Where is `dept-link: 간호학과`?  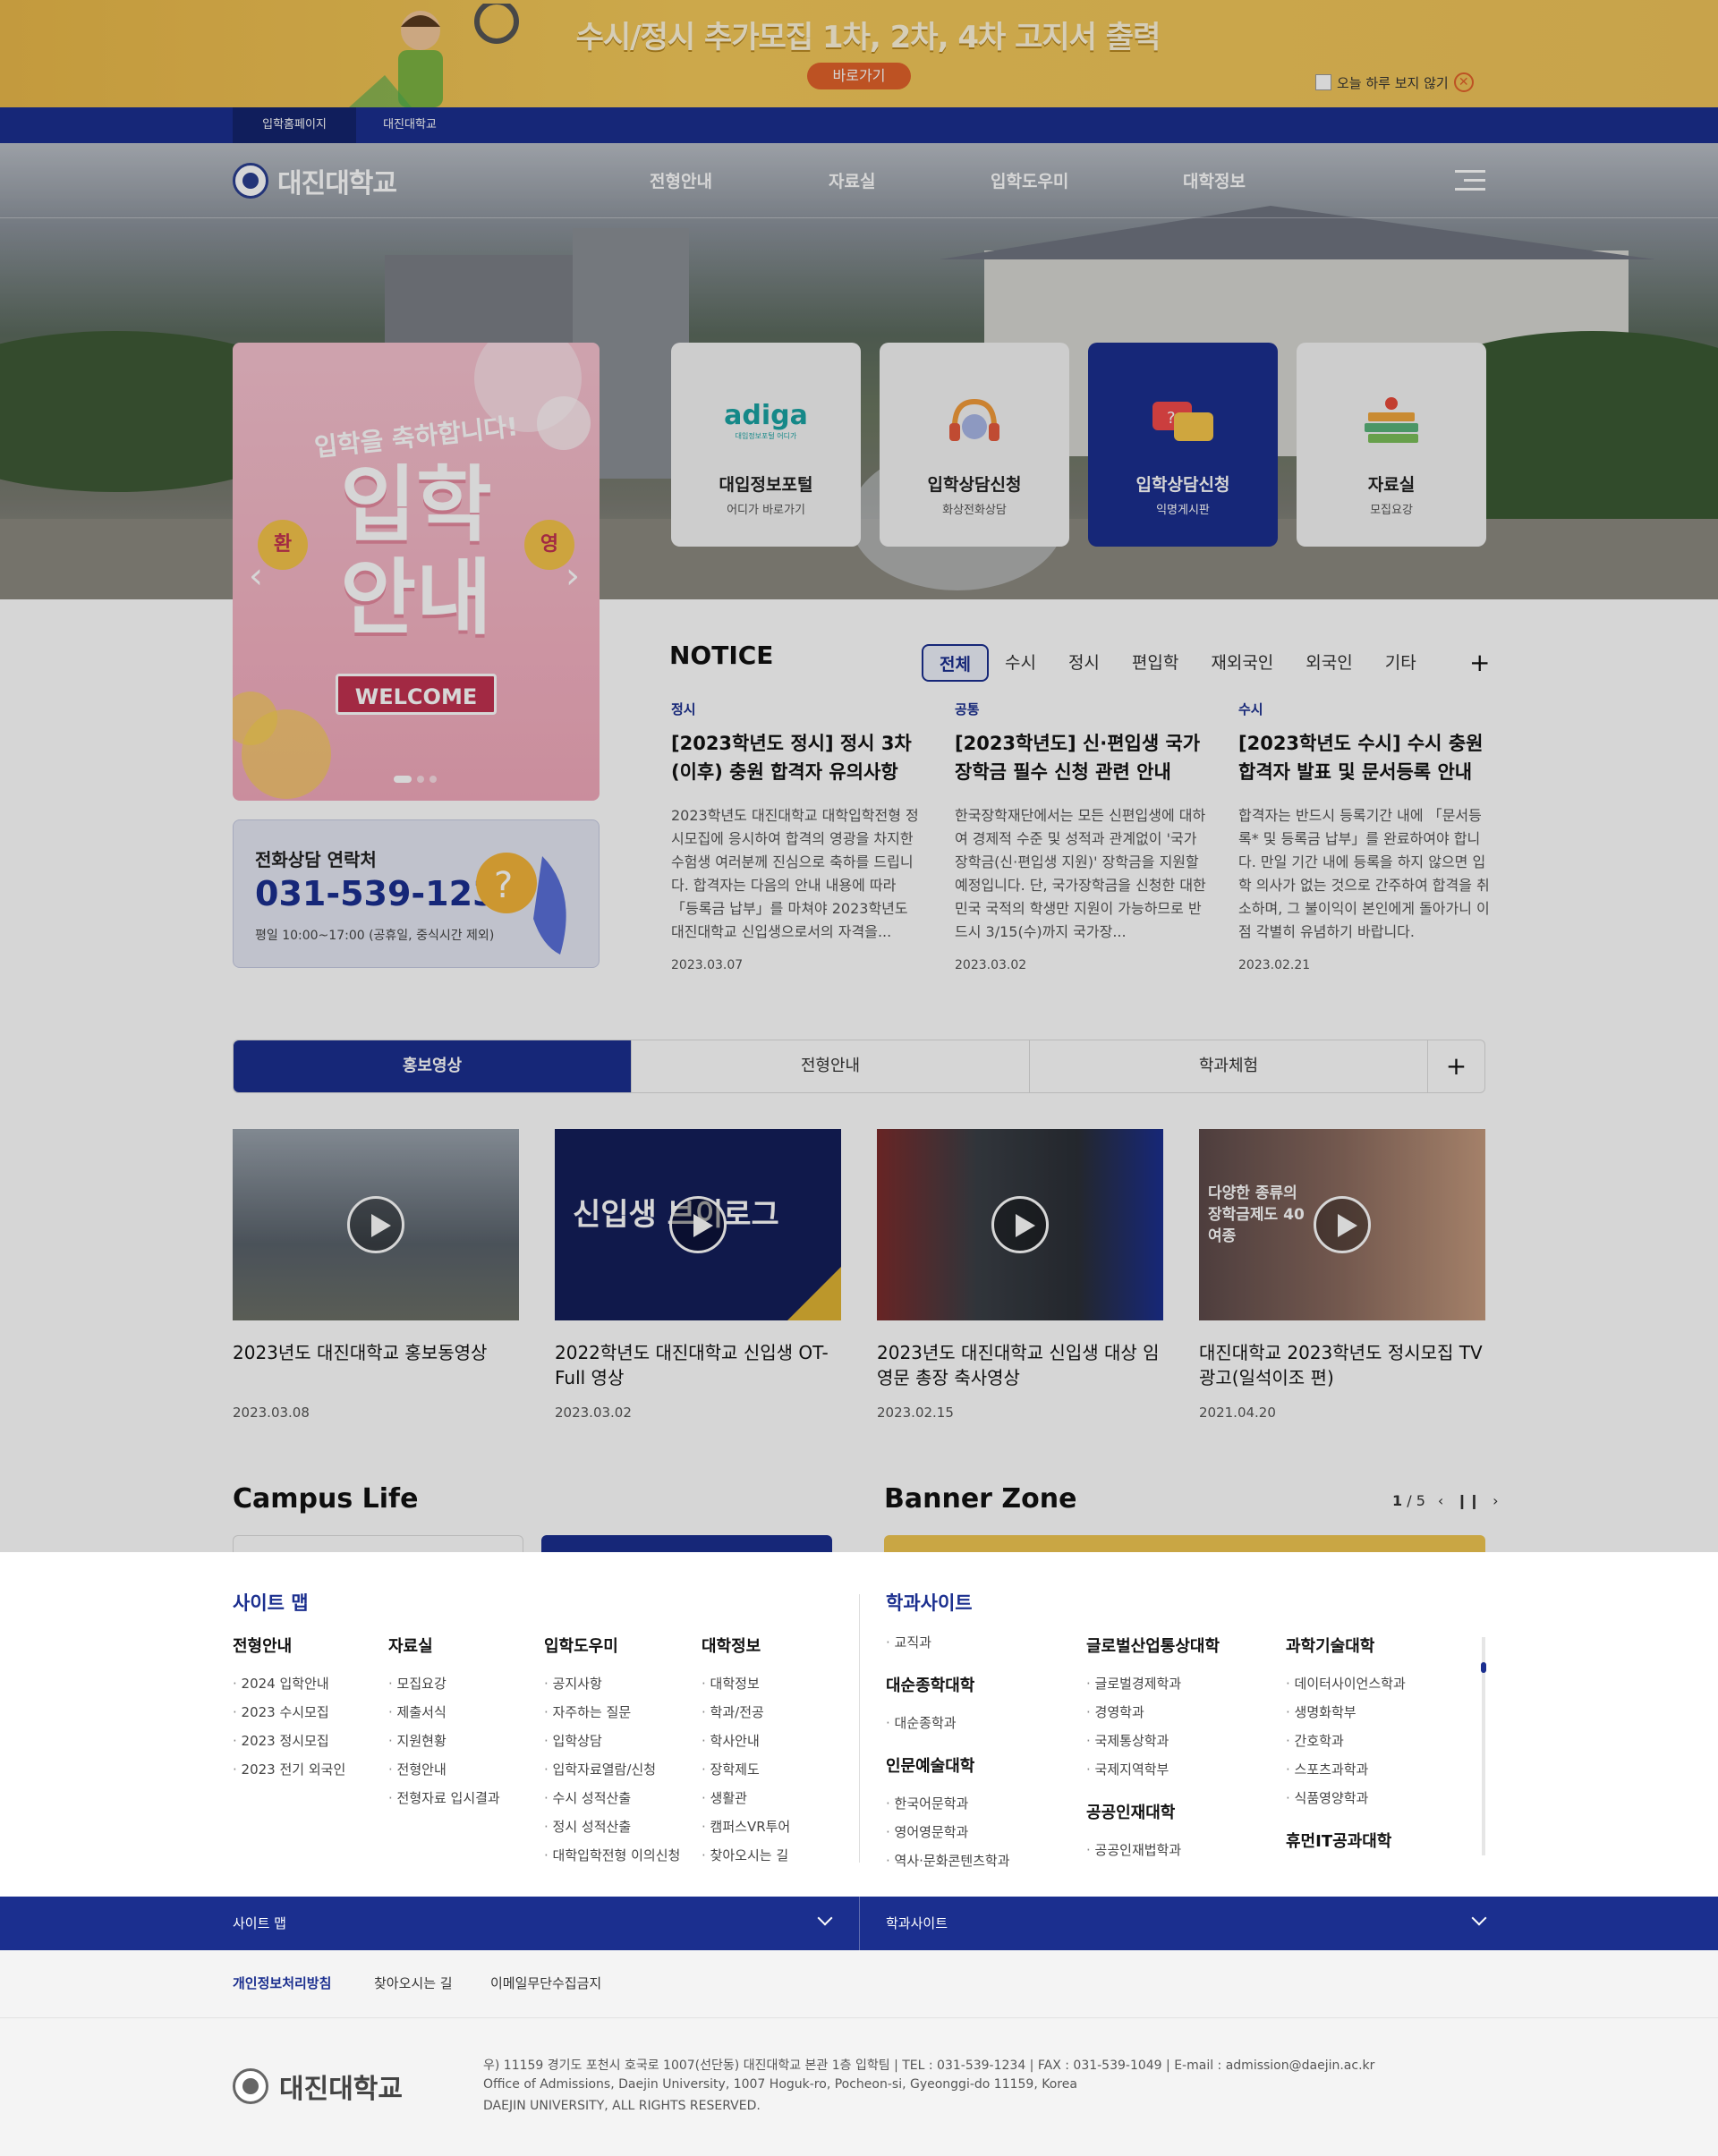
dept-link: 간호학과 is located at coordinates (1375, 1741).